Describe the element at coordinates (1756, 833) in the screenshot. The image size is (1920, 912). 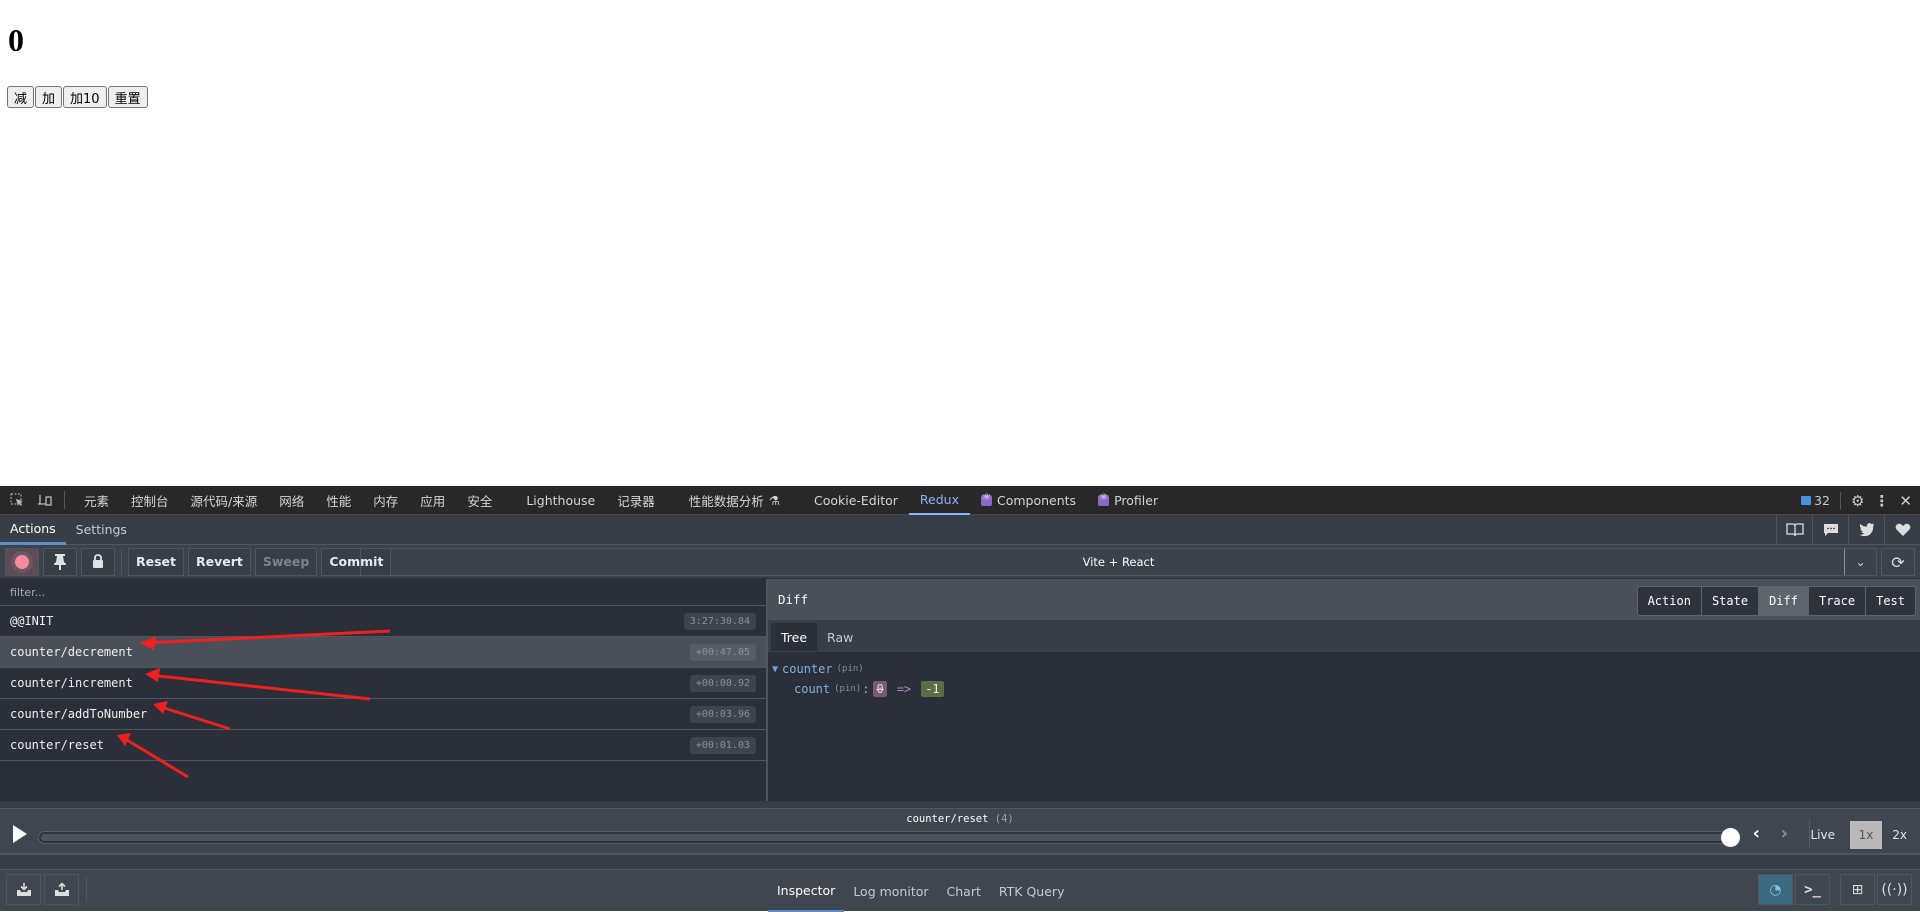
I see `chevron-left-icon: ‹` at that location.